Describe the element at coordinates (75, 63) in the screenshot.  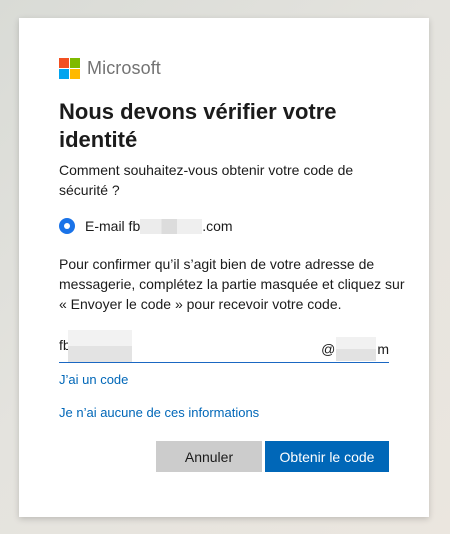
I see `logo-square-green` at that location.